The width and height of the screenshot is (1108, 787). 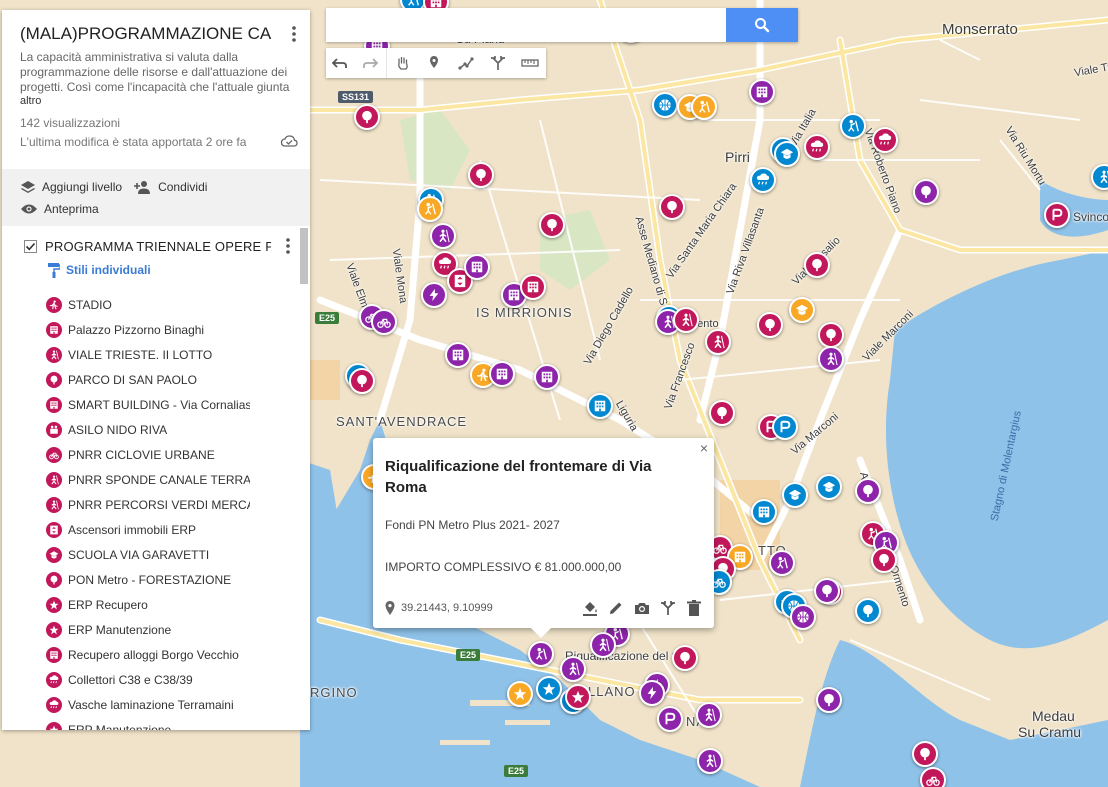 What do you see at coordinates (156, 704) in the screenshot?
I see `legend-item: Vasche laminazione Terramaini` at bounding box center [156, 704].